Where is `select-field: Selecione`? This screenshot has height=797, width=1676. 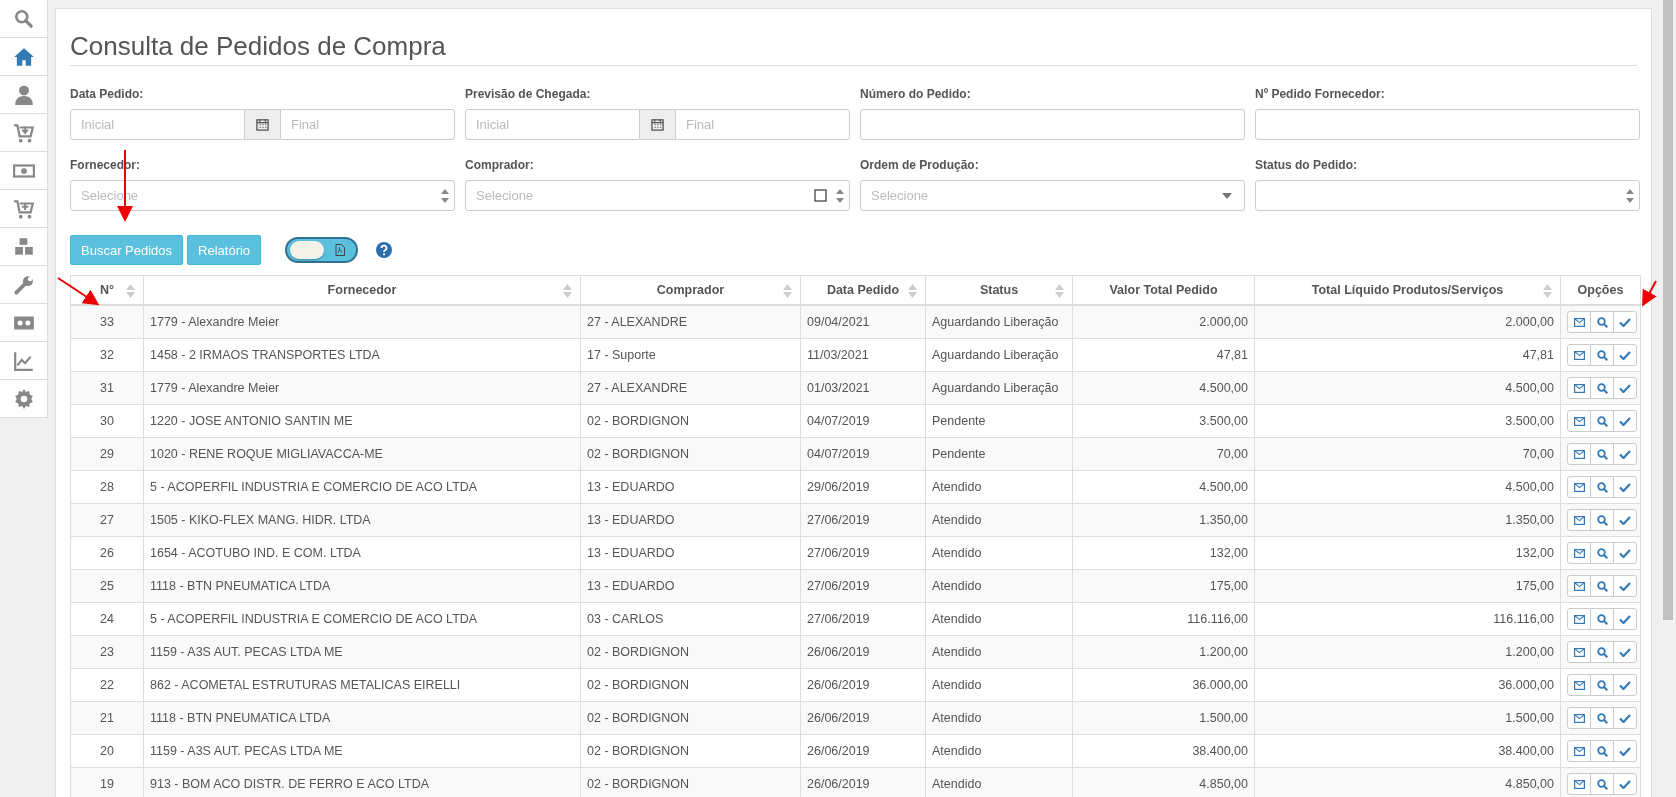
select-field: Selecione is located at coordinates (657, 195).